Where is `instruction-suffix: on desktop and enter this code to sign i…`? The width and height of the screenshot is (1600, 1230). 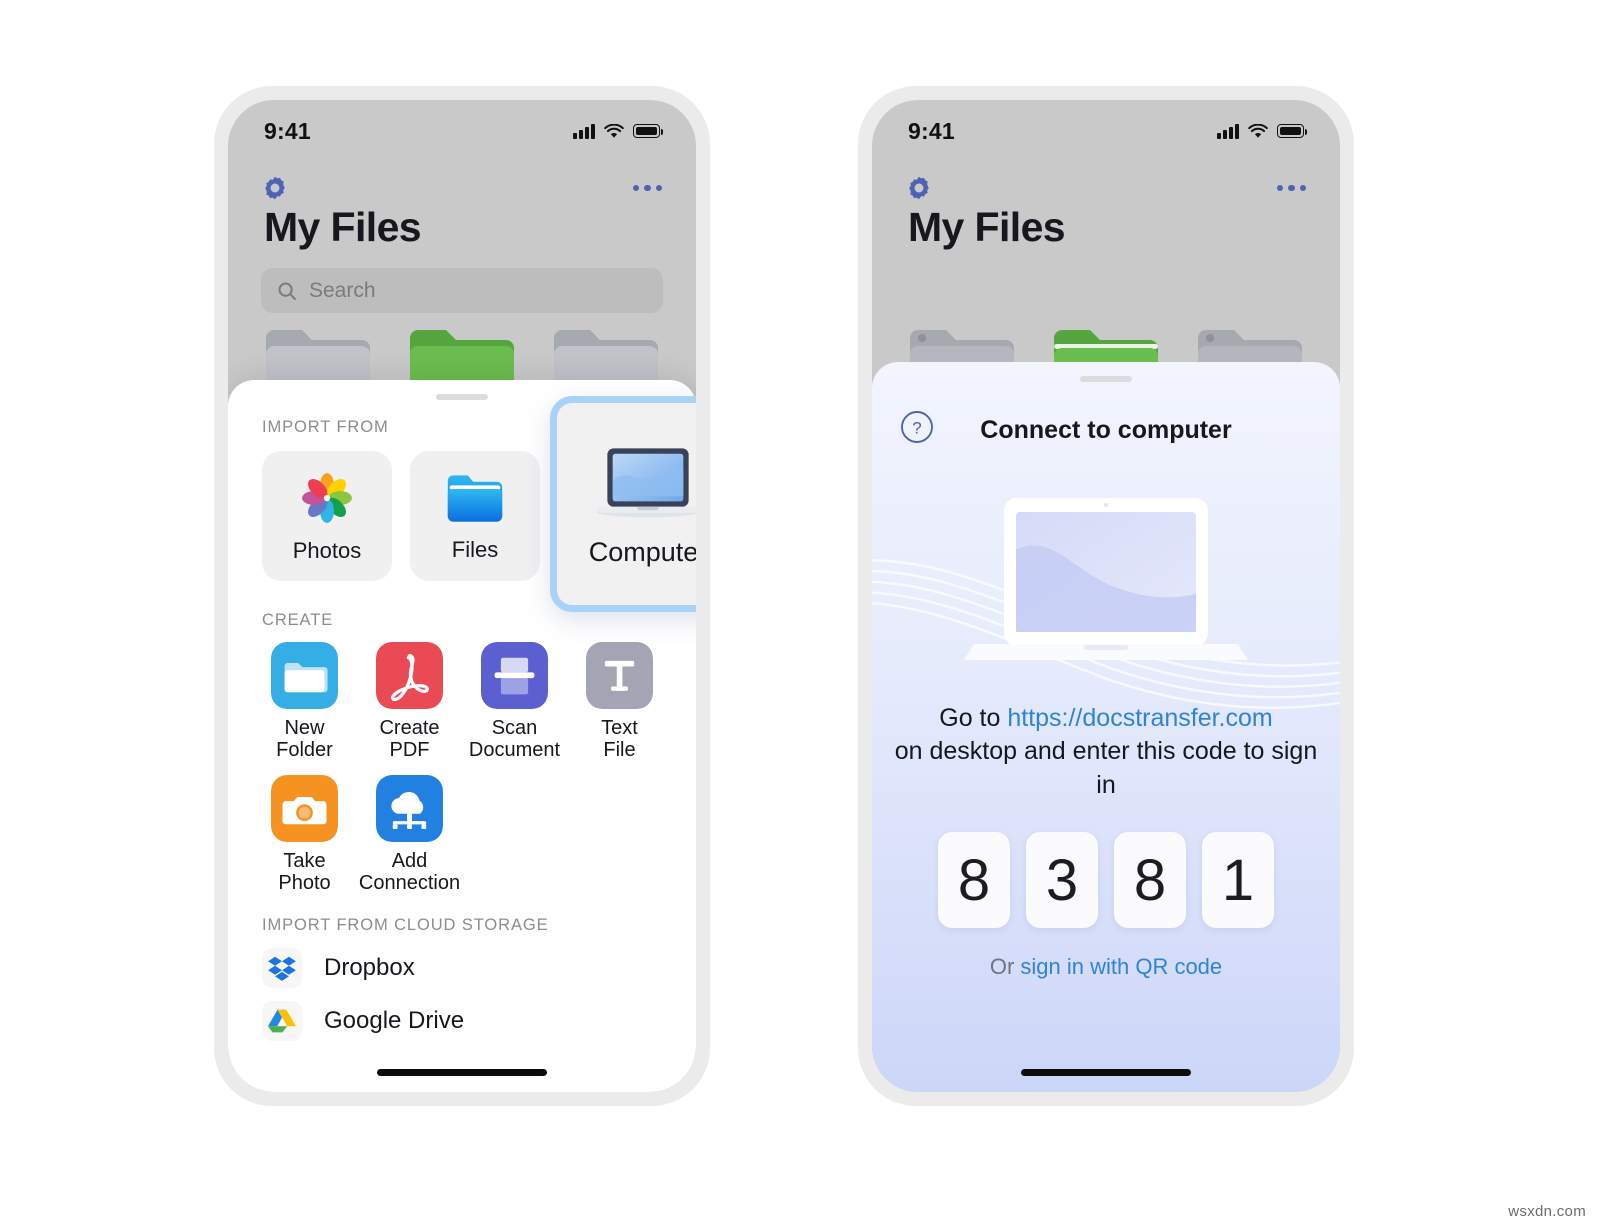 instruction-suffix: on desktop and enter this code to sign i… is located at coordinates (1106, 768).